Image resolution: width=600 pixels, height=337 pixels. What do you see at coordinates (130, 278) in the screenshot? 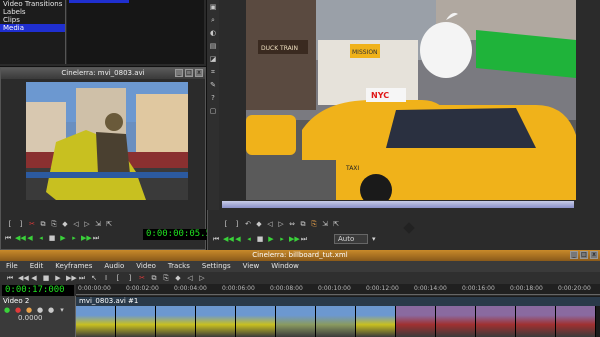
I see `main-out-point-icon: ]` at bounding box center [130, 278].